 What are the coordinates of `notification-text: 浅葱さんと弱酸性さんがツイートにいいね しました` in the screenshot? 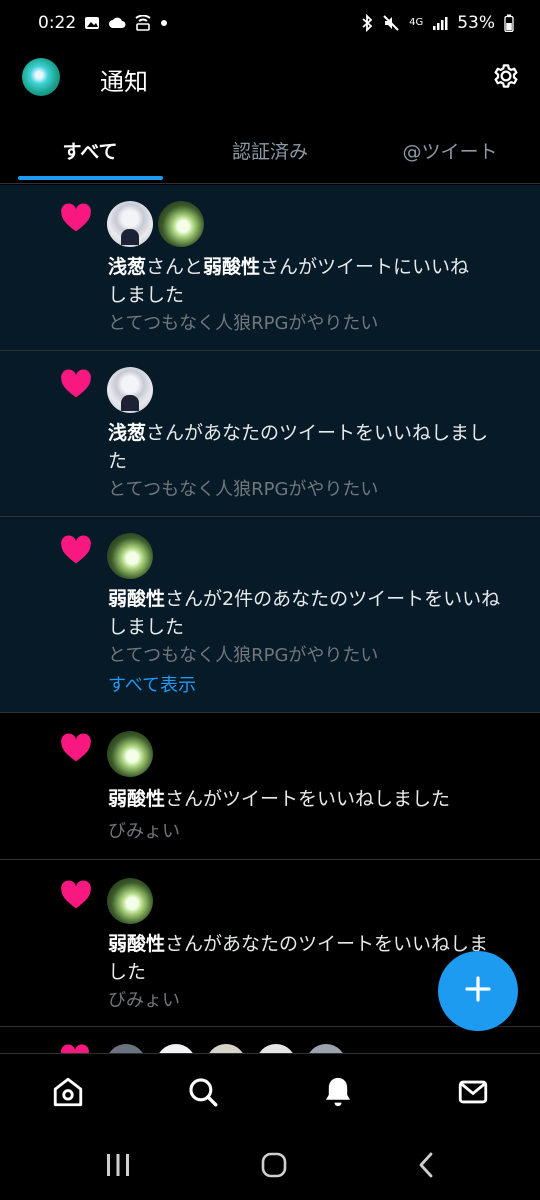 It's located at (289, 281).